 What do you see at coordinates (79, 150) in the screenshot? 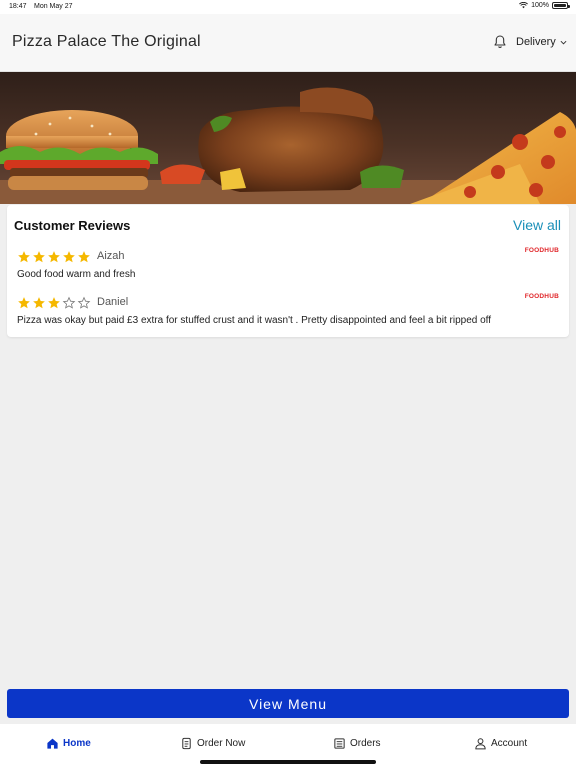
I see `burger-graphic` at bounding box center [79, 150].